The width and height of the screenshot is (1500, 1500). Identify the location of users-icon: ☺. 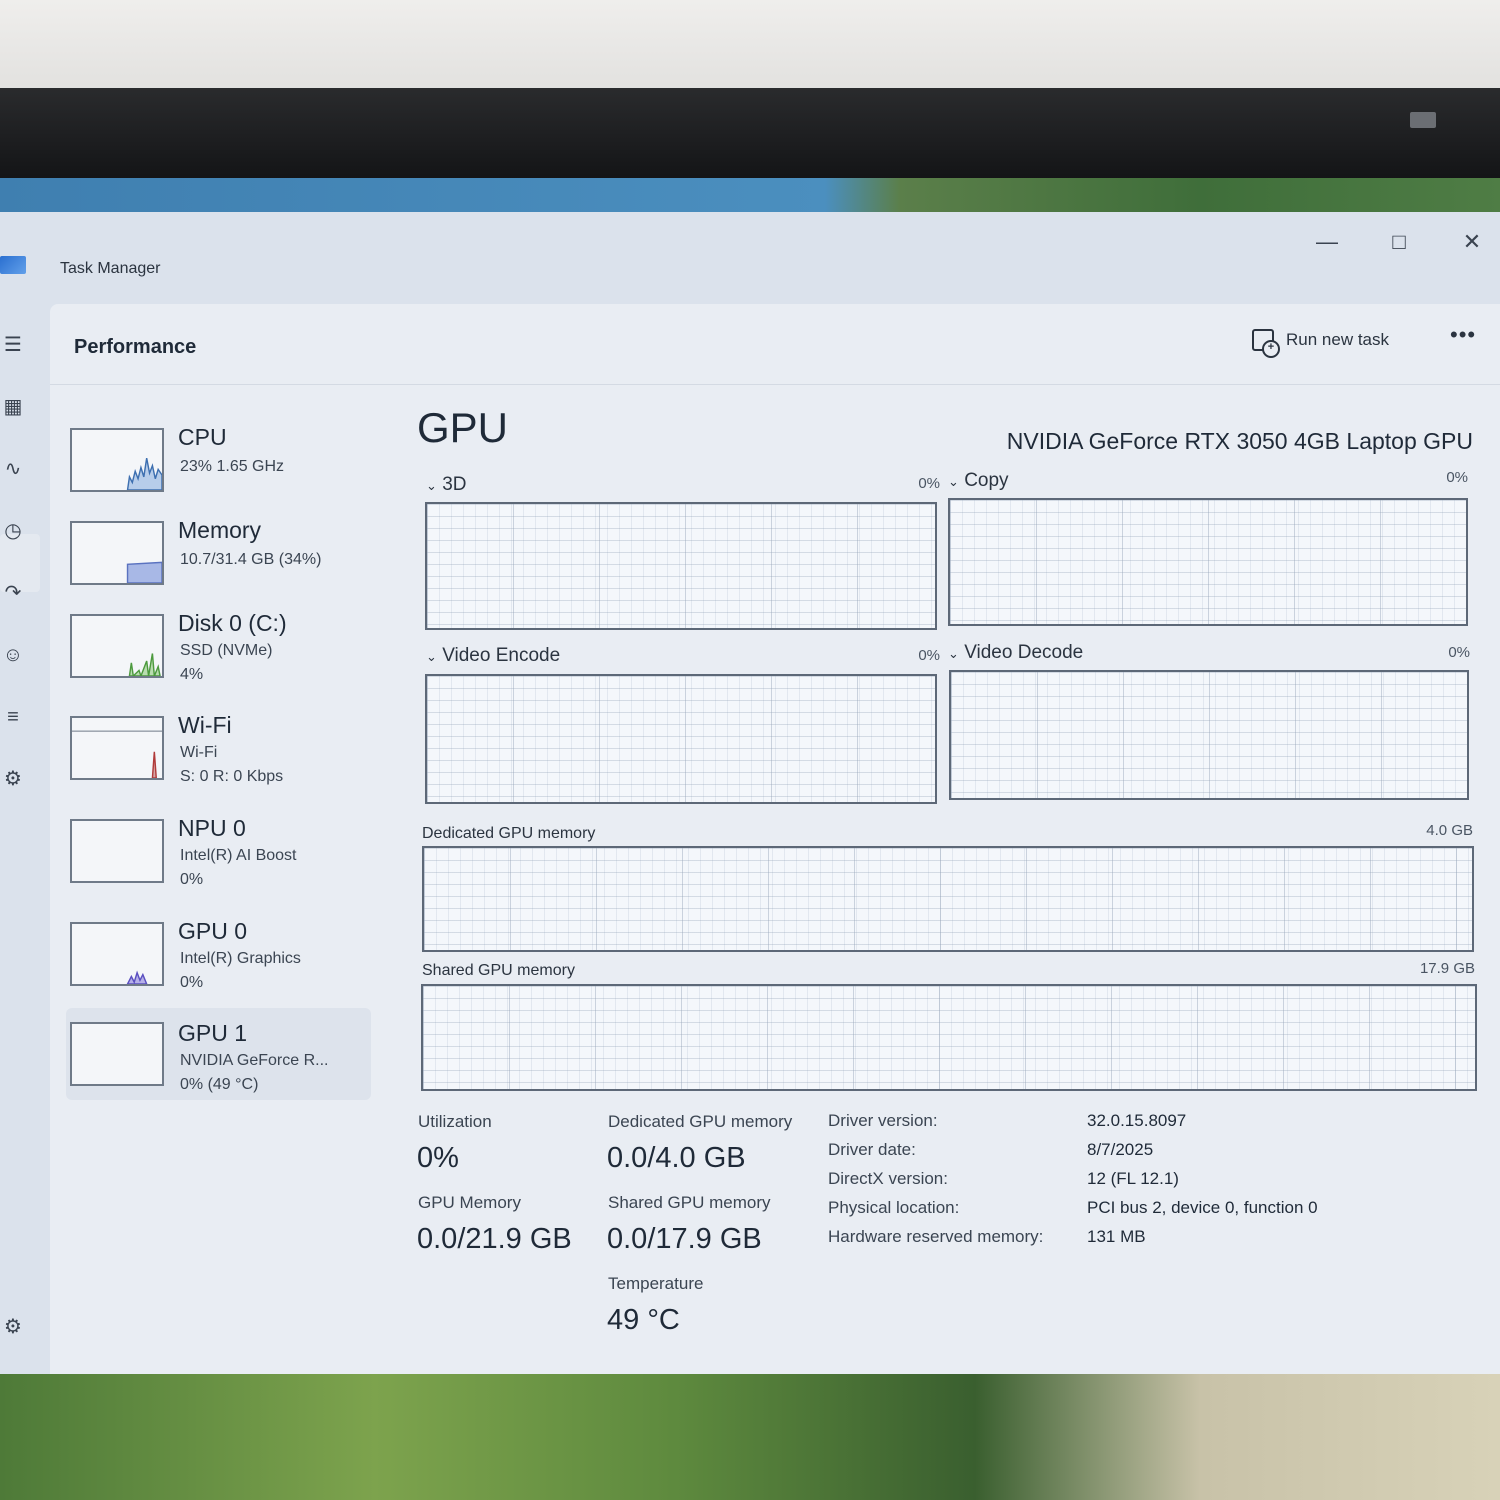
(13, 655).